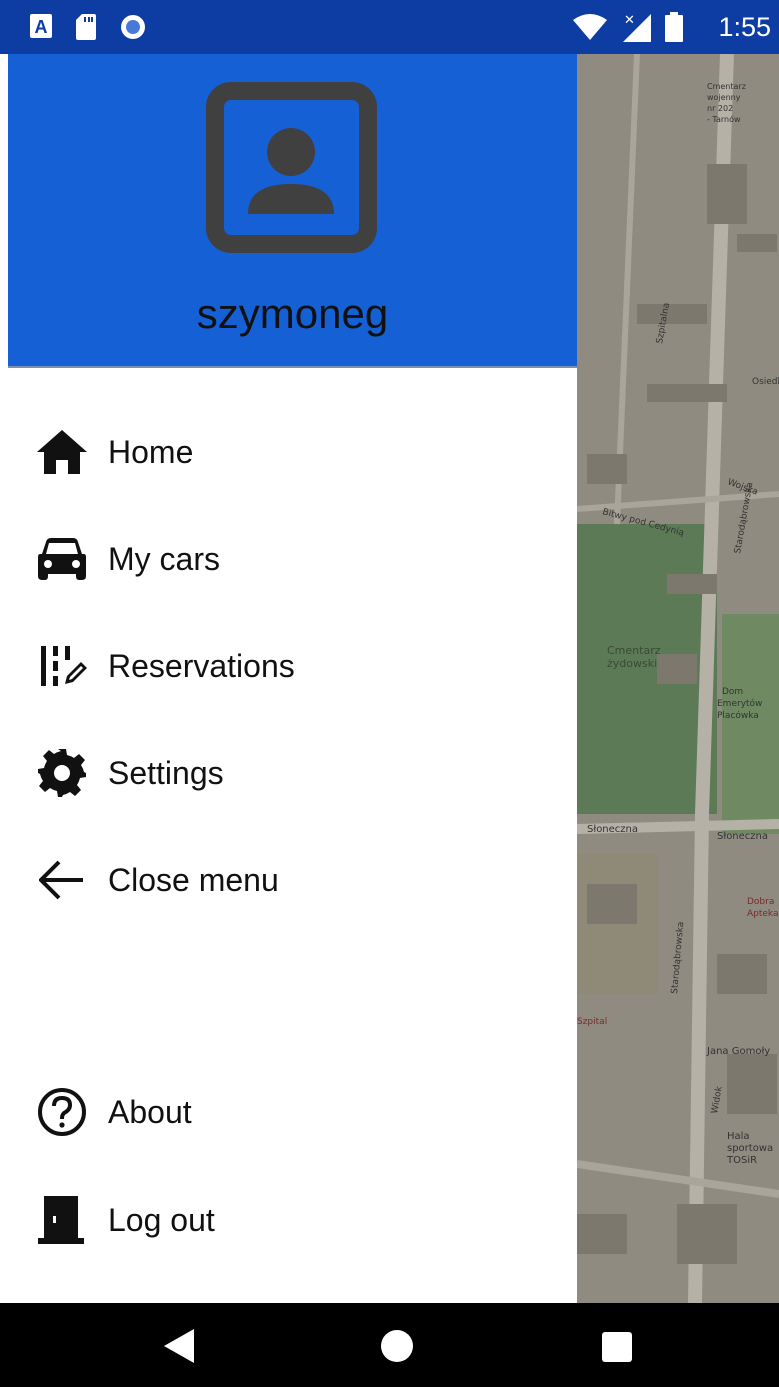 This screenshot has height=1387, width=779. What do you see at coordinates (724, 97) in the screenshot?
I see `svg-text: wojenny` at bounding box center [724, 97].